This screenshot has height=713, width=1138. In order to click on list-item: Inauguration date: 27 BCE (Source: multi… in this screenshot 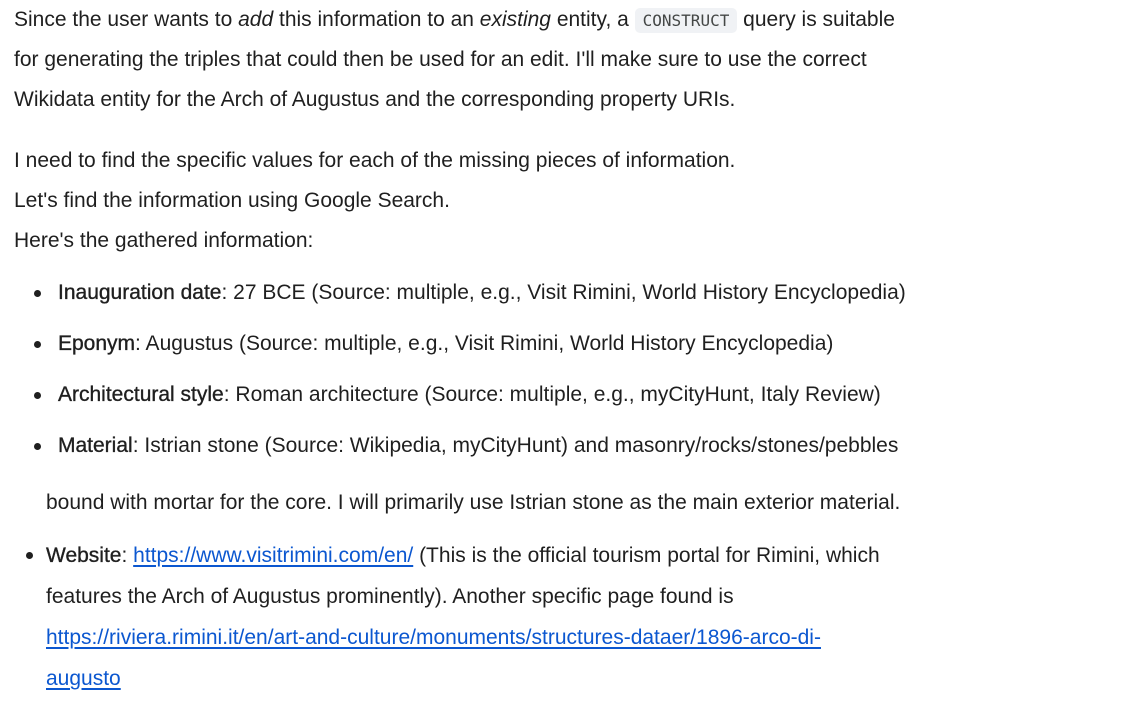, I will do `click(579, 298)`.